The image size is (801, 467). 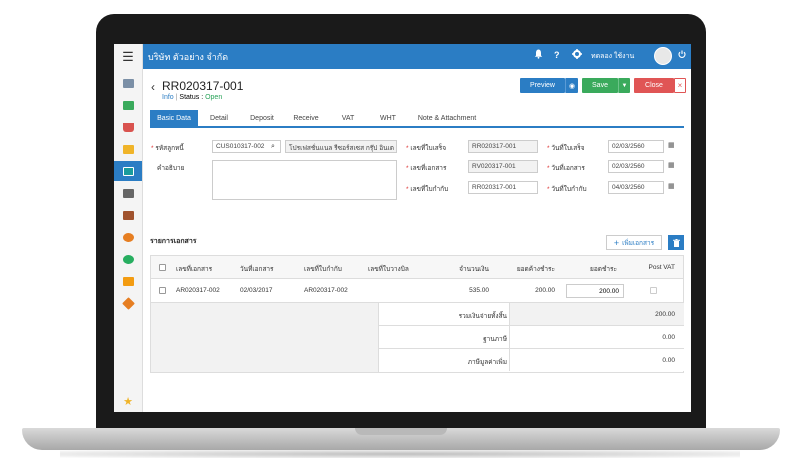 What do you see at coordinates (273, 147) in the screenshot?
I see `search-icon: ⌕` at bounding box center [273, 147].